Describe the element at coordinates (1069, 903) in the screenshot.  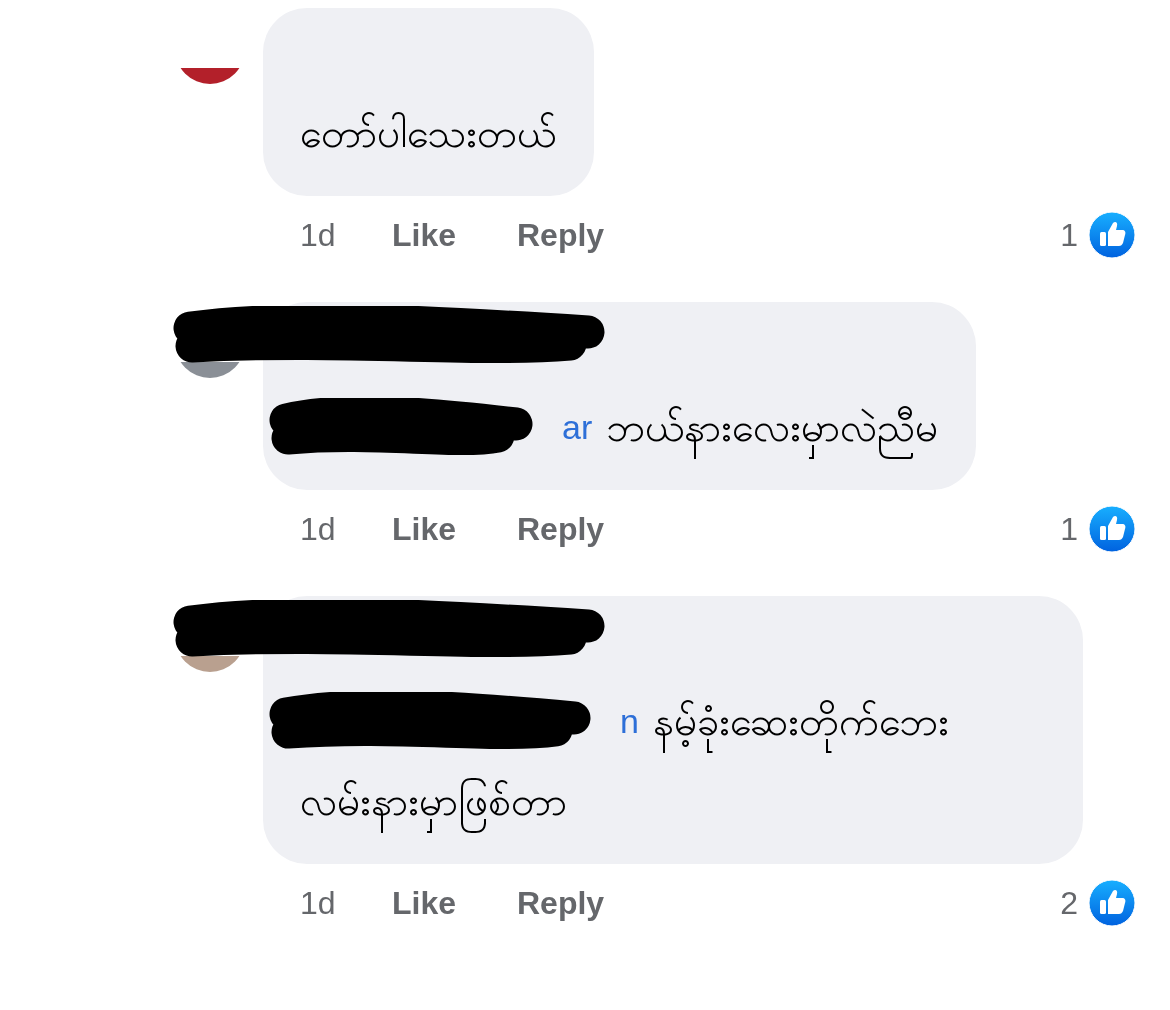
I see `reaction-count: 2` at that location.